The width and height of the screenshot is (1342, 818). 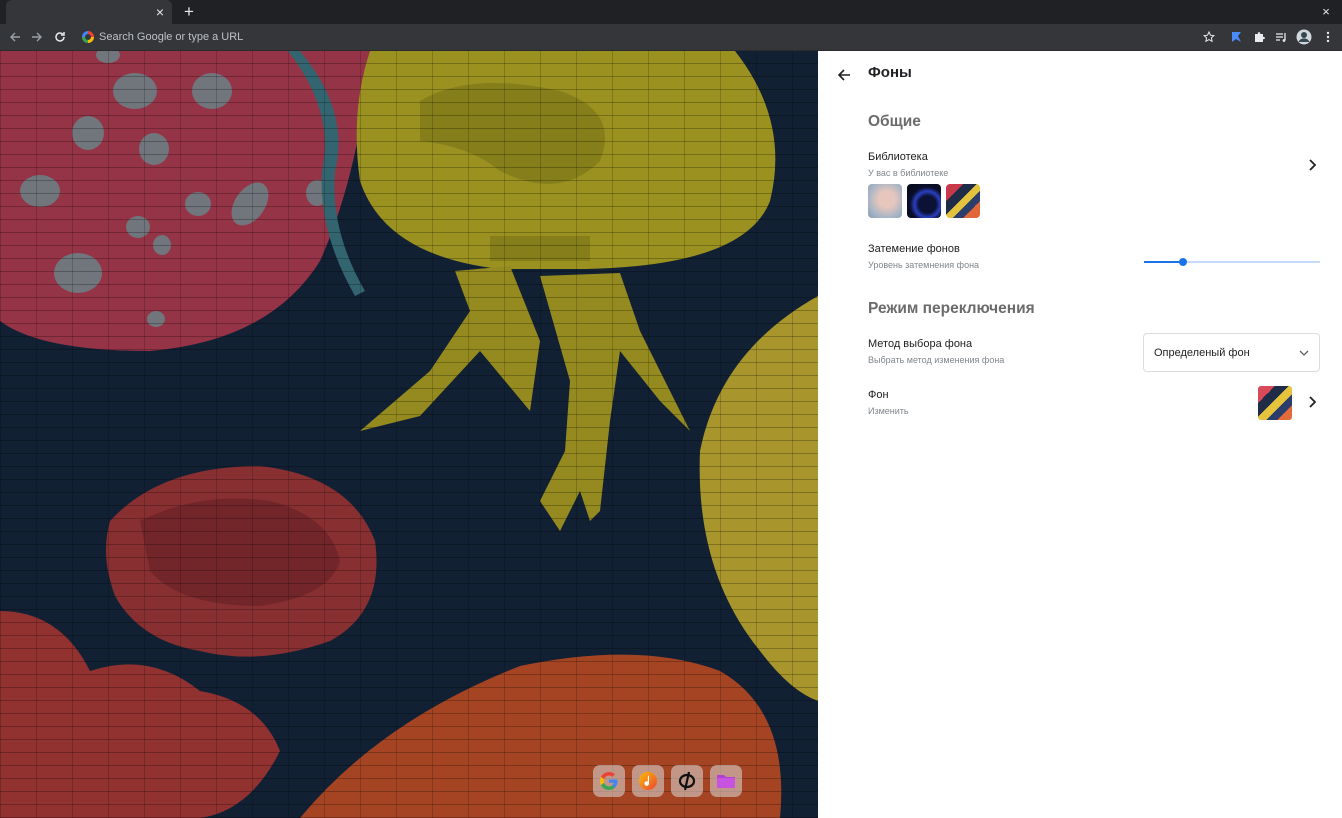 What do you see at coordinates (1312, 402) in the screenshot?
I see `background-chevron-right-icon` at bounding box center [1312, 402].